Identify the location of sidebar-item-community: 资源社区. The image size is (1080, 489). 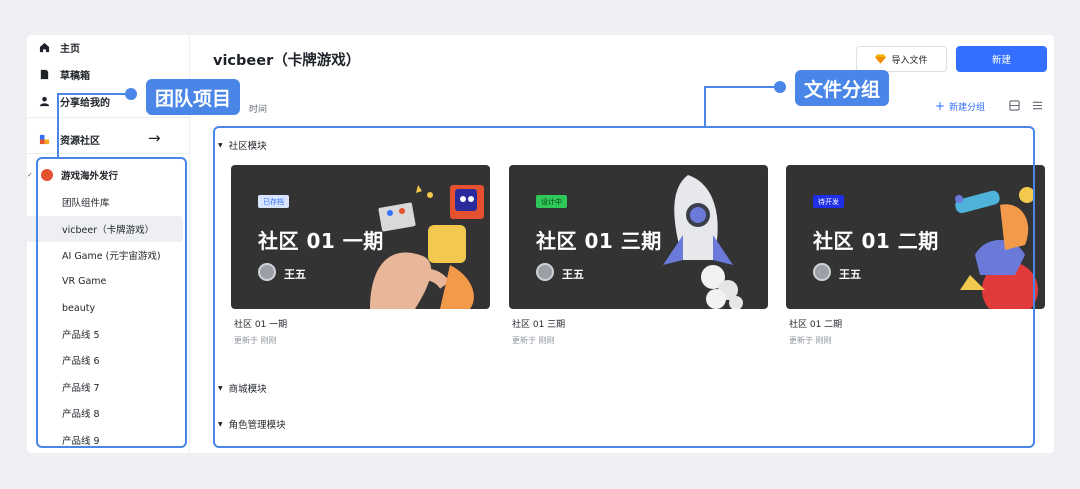
(69, 139).